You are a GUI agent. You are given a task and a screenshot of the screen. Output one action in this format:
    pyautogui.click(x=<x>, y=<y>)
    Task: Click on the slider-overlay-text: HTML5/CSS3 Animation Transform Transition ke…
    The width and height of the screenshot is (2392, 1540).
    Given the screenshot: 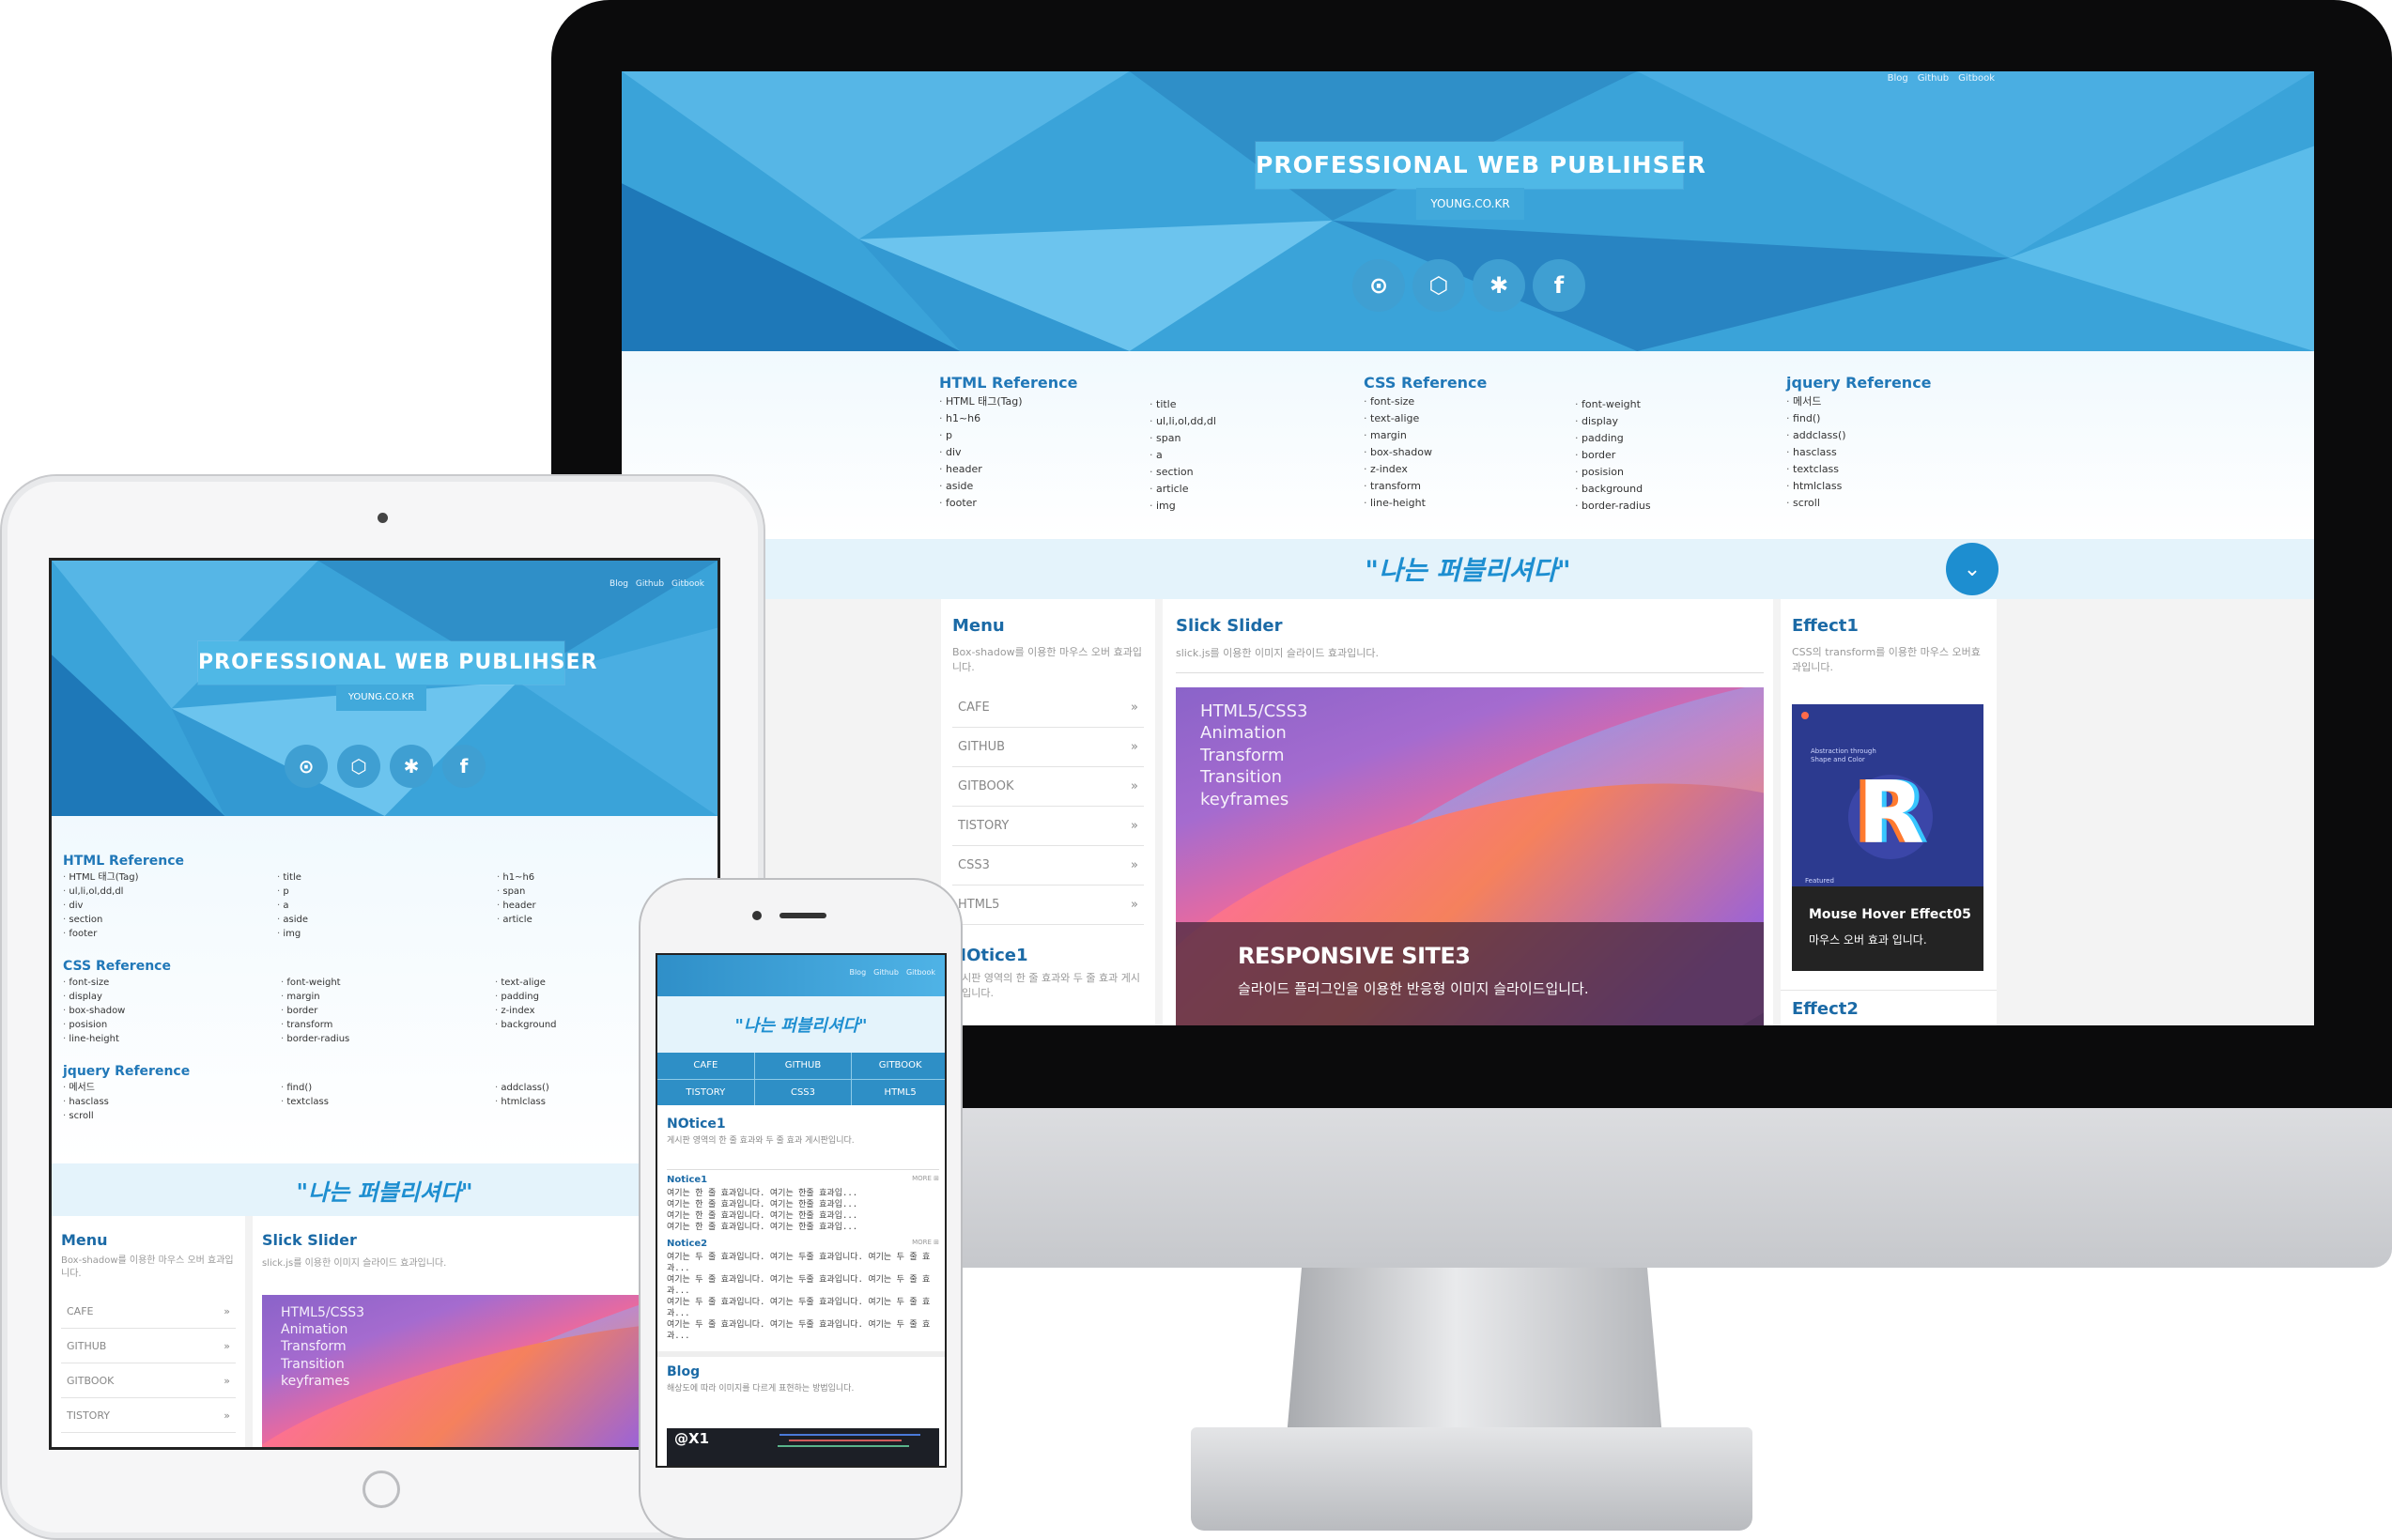 What is the action you would take?
    pyautogui.click(x=1254, y=755)
    